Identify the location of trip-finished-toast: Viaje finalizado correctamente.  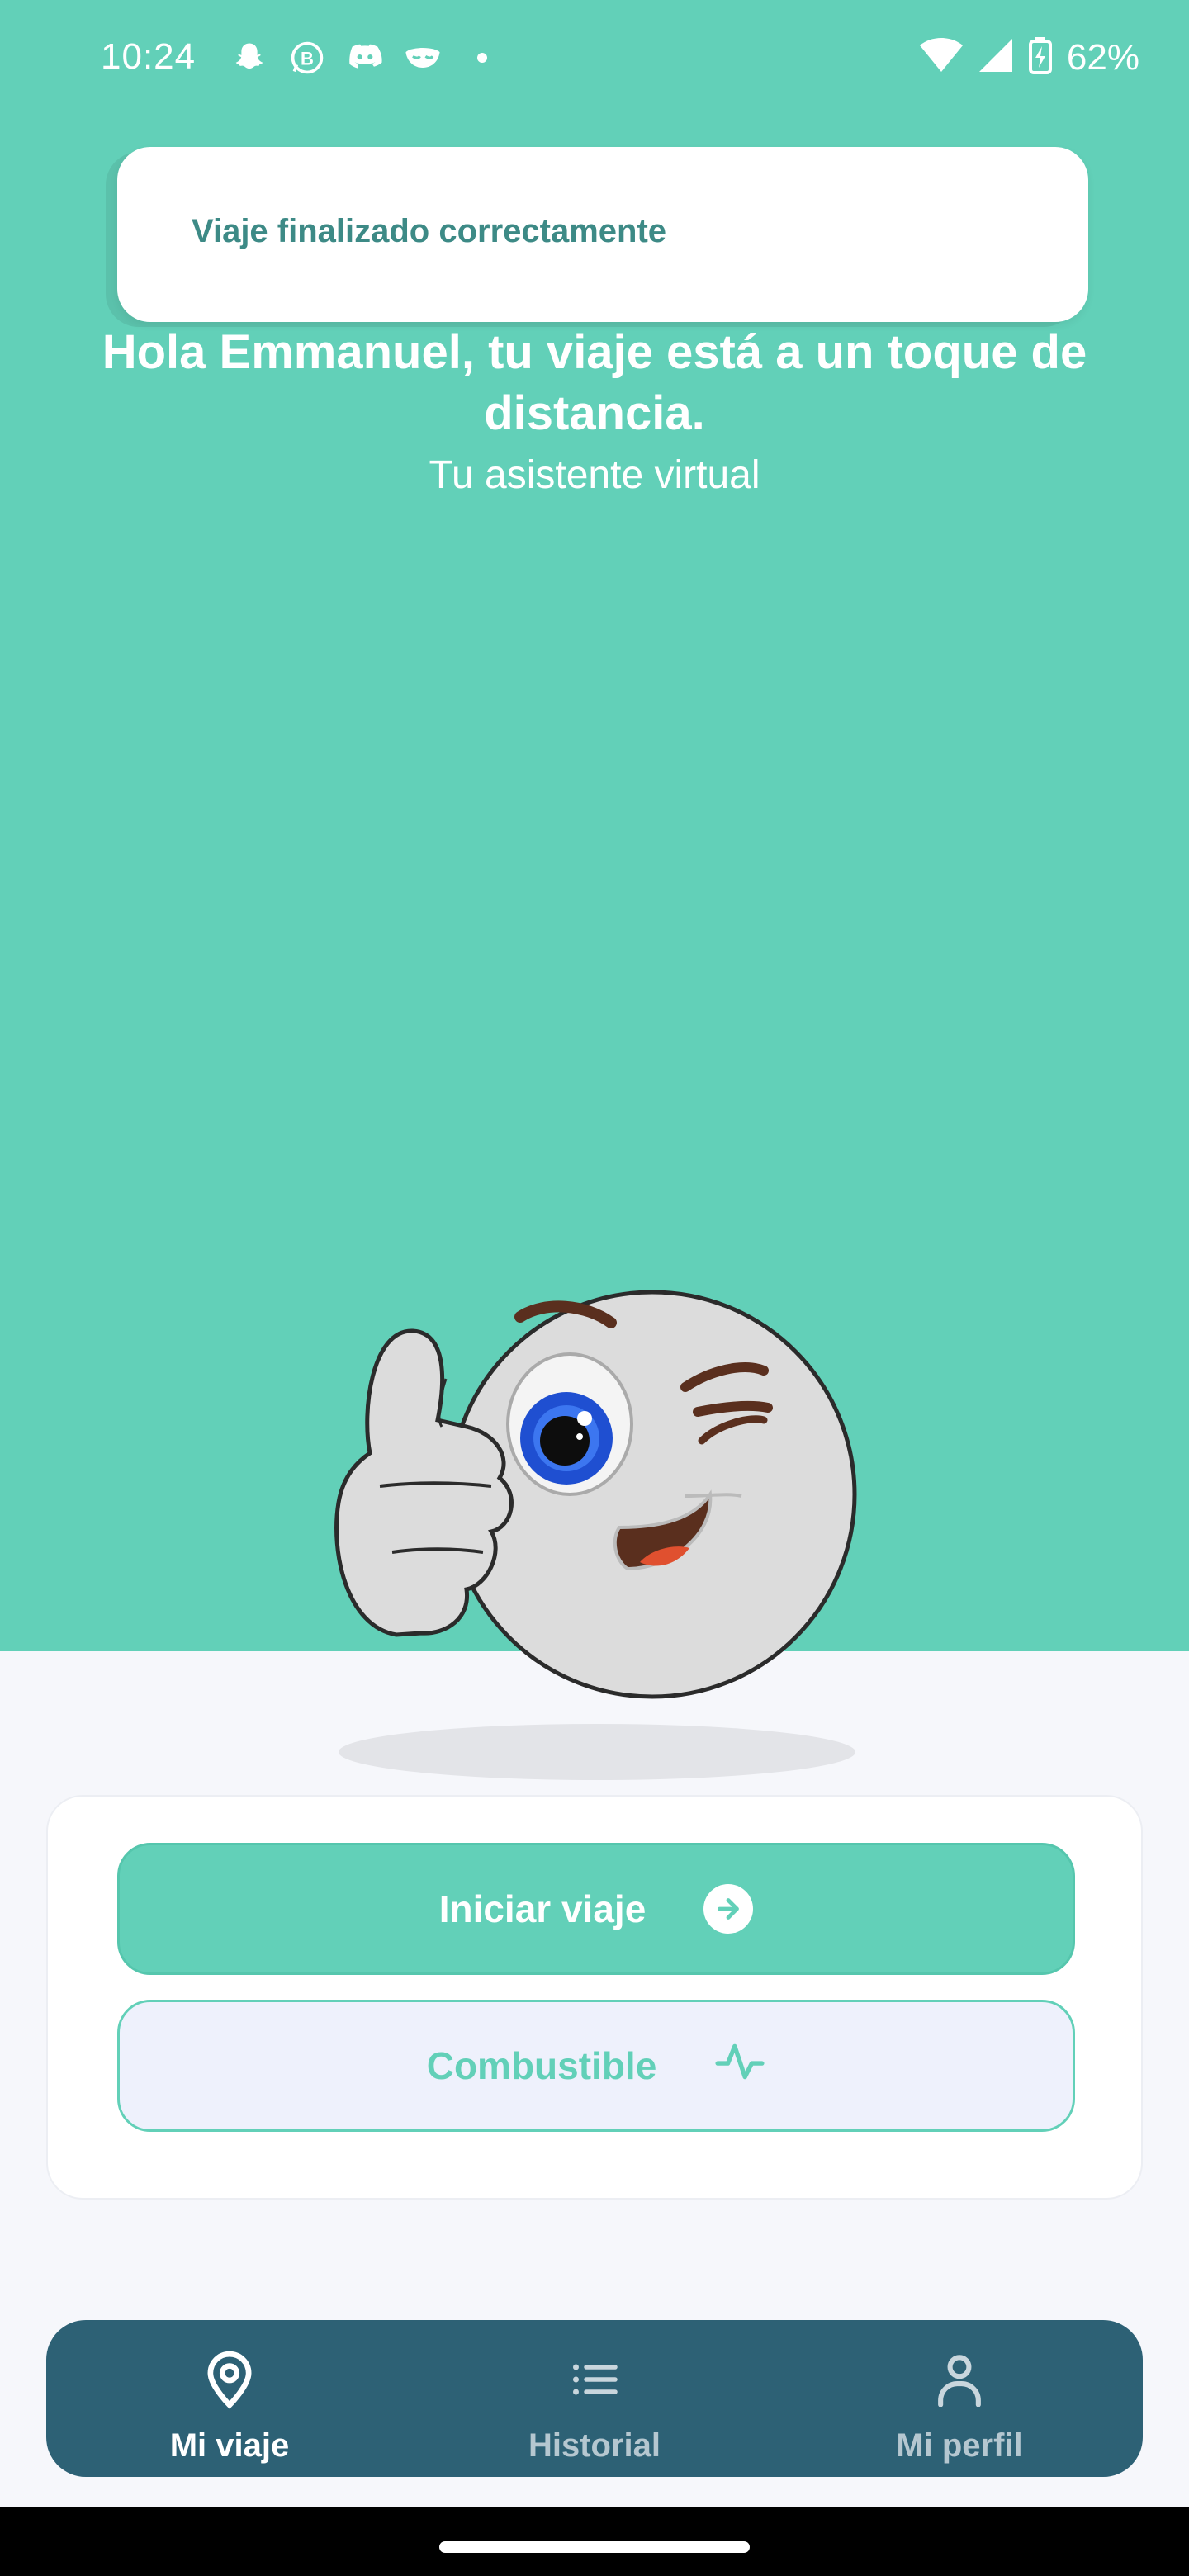
(602, 234).